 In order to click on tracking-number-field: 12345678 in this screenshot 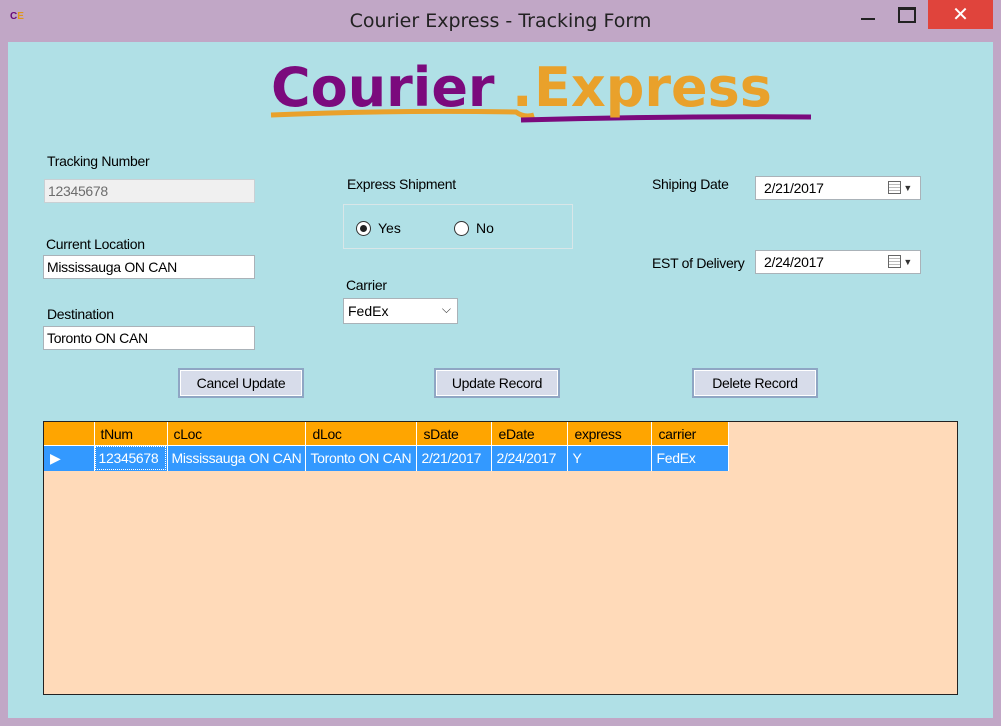, I will do `click(149, 191)`.